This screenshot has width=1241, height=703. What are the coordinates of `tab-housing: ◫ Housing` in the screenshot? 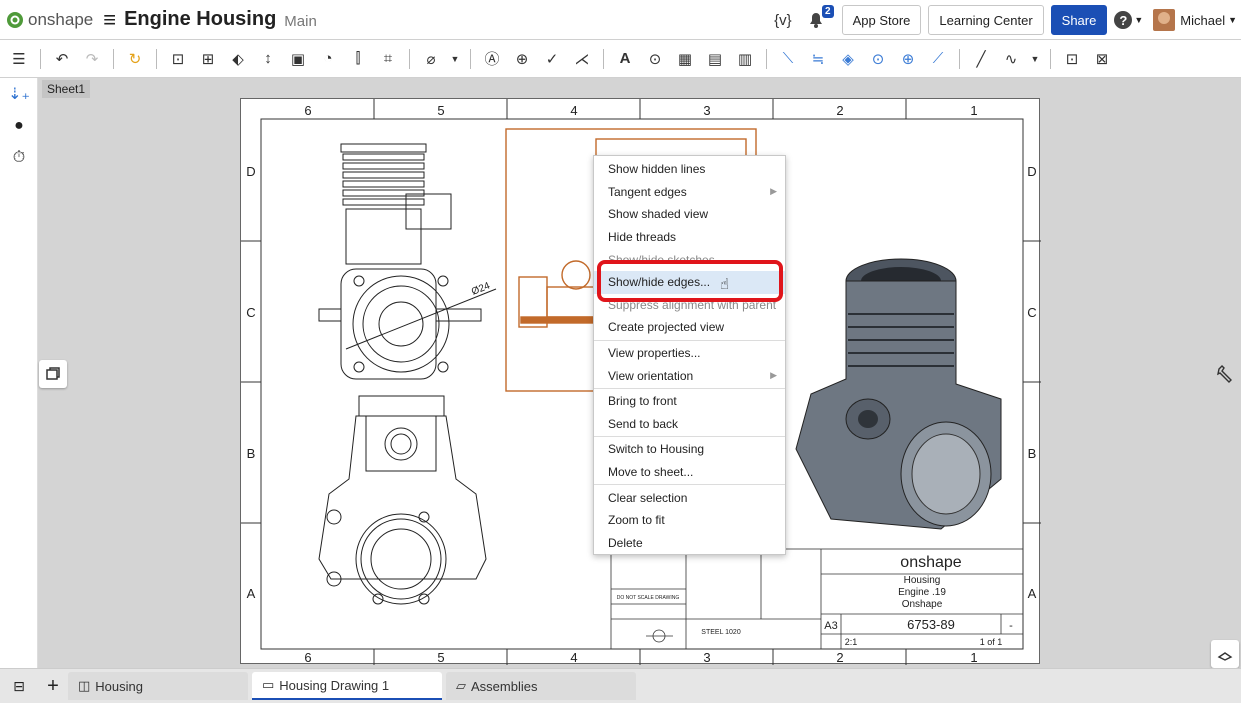 It's located at (158, 686).